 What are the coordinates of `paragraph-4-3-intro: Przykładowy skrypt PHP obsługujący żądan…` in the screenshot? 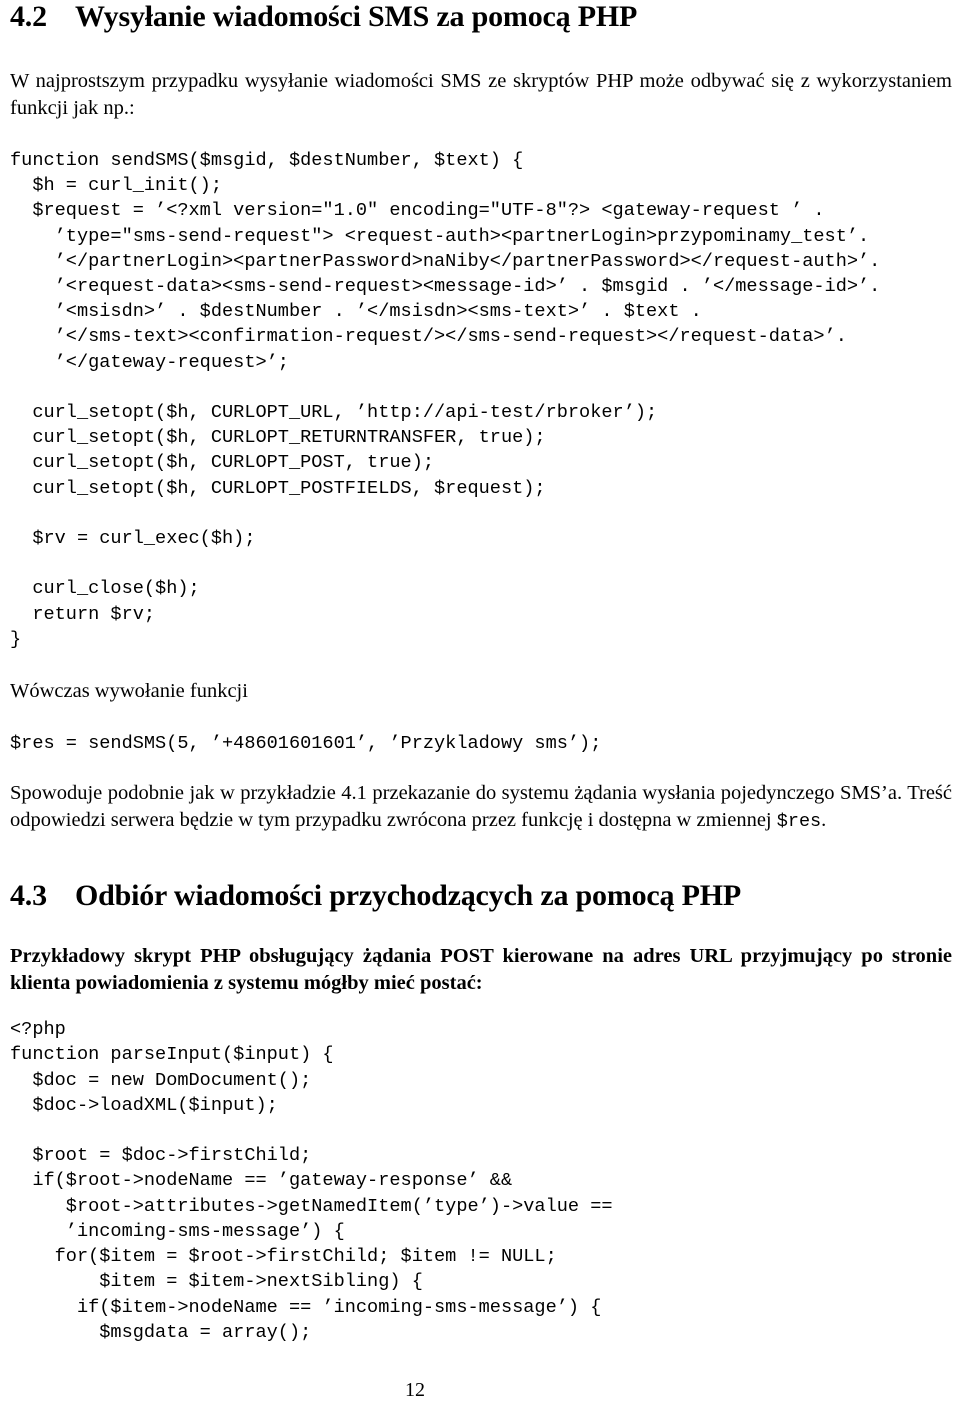 It's located at (481, 970).